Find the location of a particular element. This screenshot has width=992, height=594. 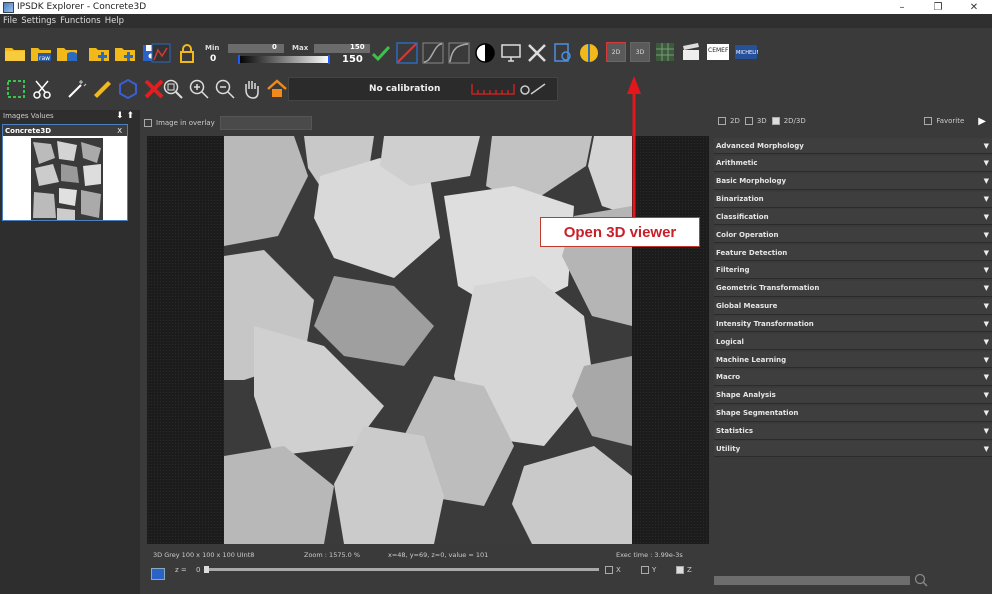

search-icon is located at coordinates (921, 580).